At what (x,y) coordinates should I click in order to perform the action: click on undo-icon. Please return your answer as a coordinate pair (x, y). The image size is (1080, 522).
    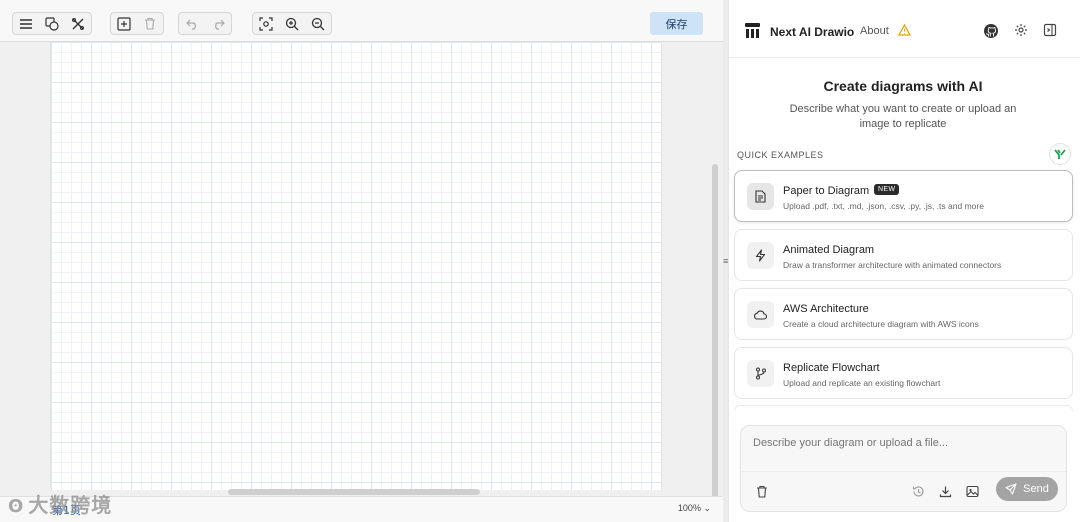
    Looking at the image, I should click on (192, 23).